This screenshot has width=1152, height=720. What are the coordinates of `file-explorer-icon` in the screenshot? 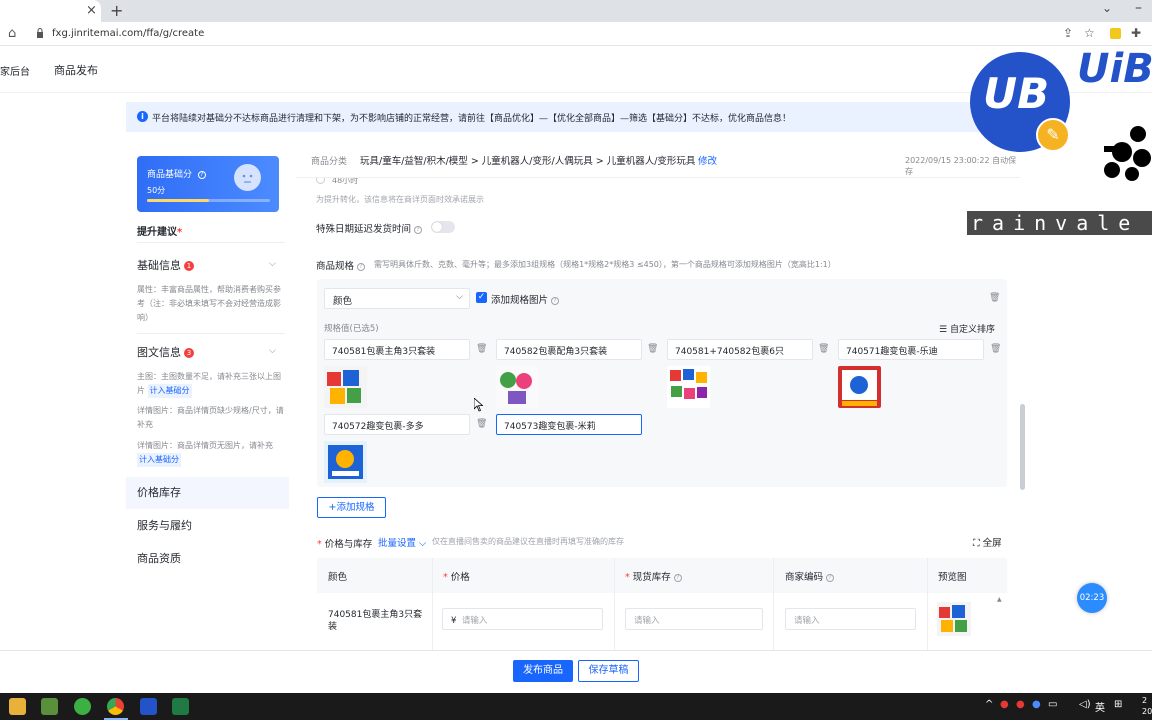 It's located at (17, 706).